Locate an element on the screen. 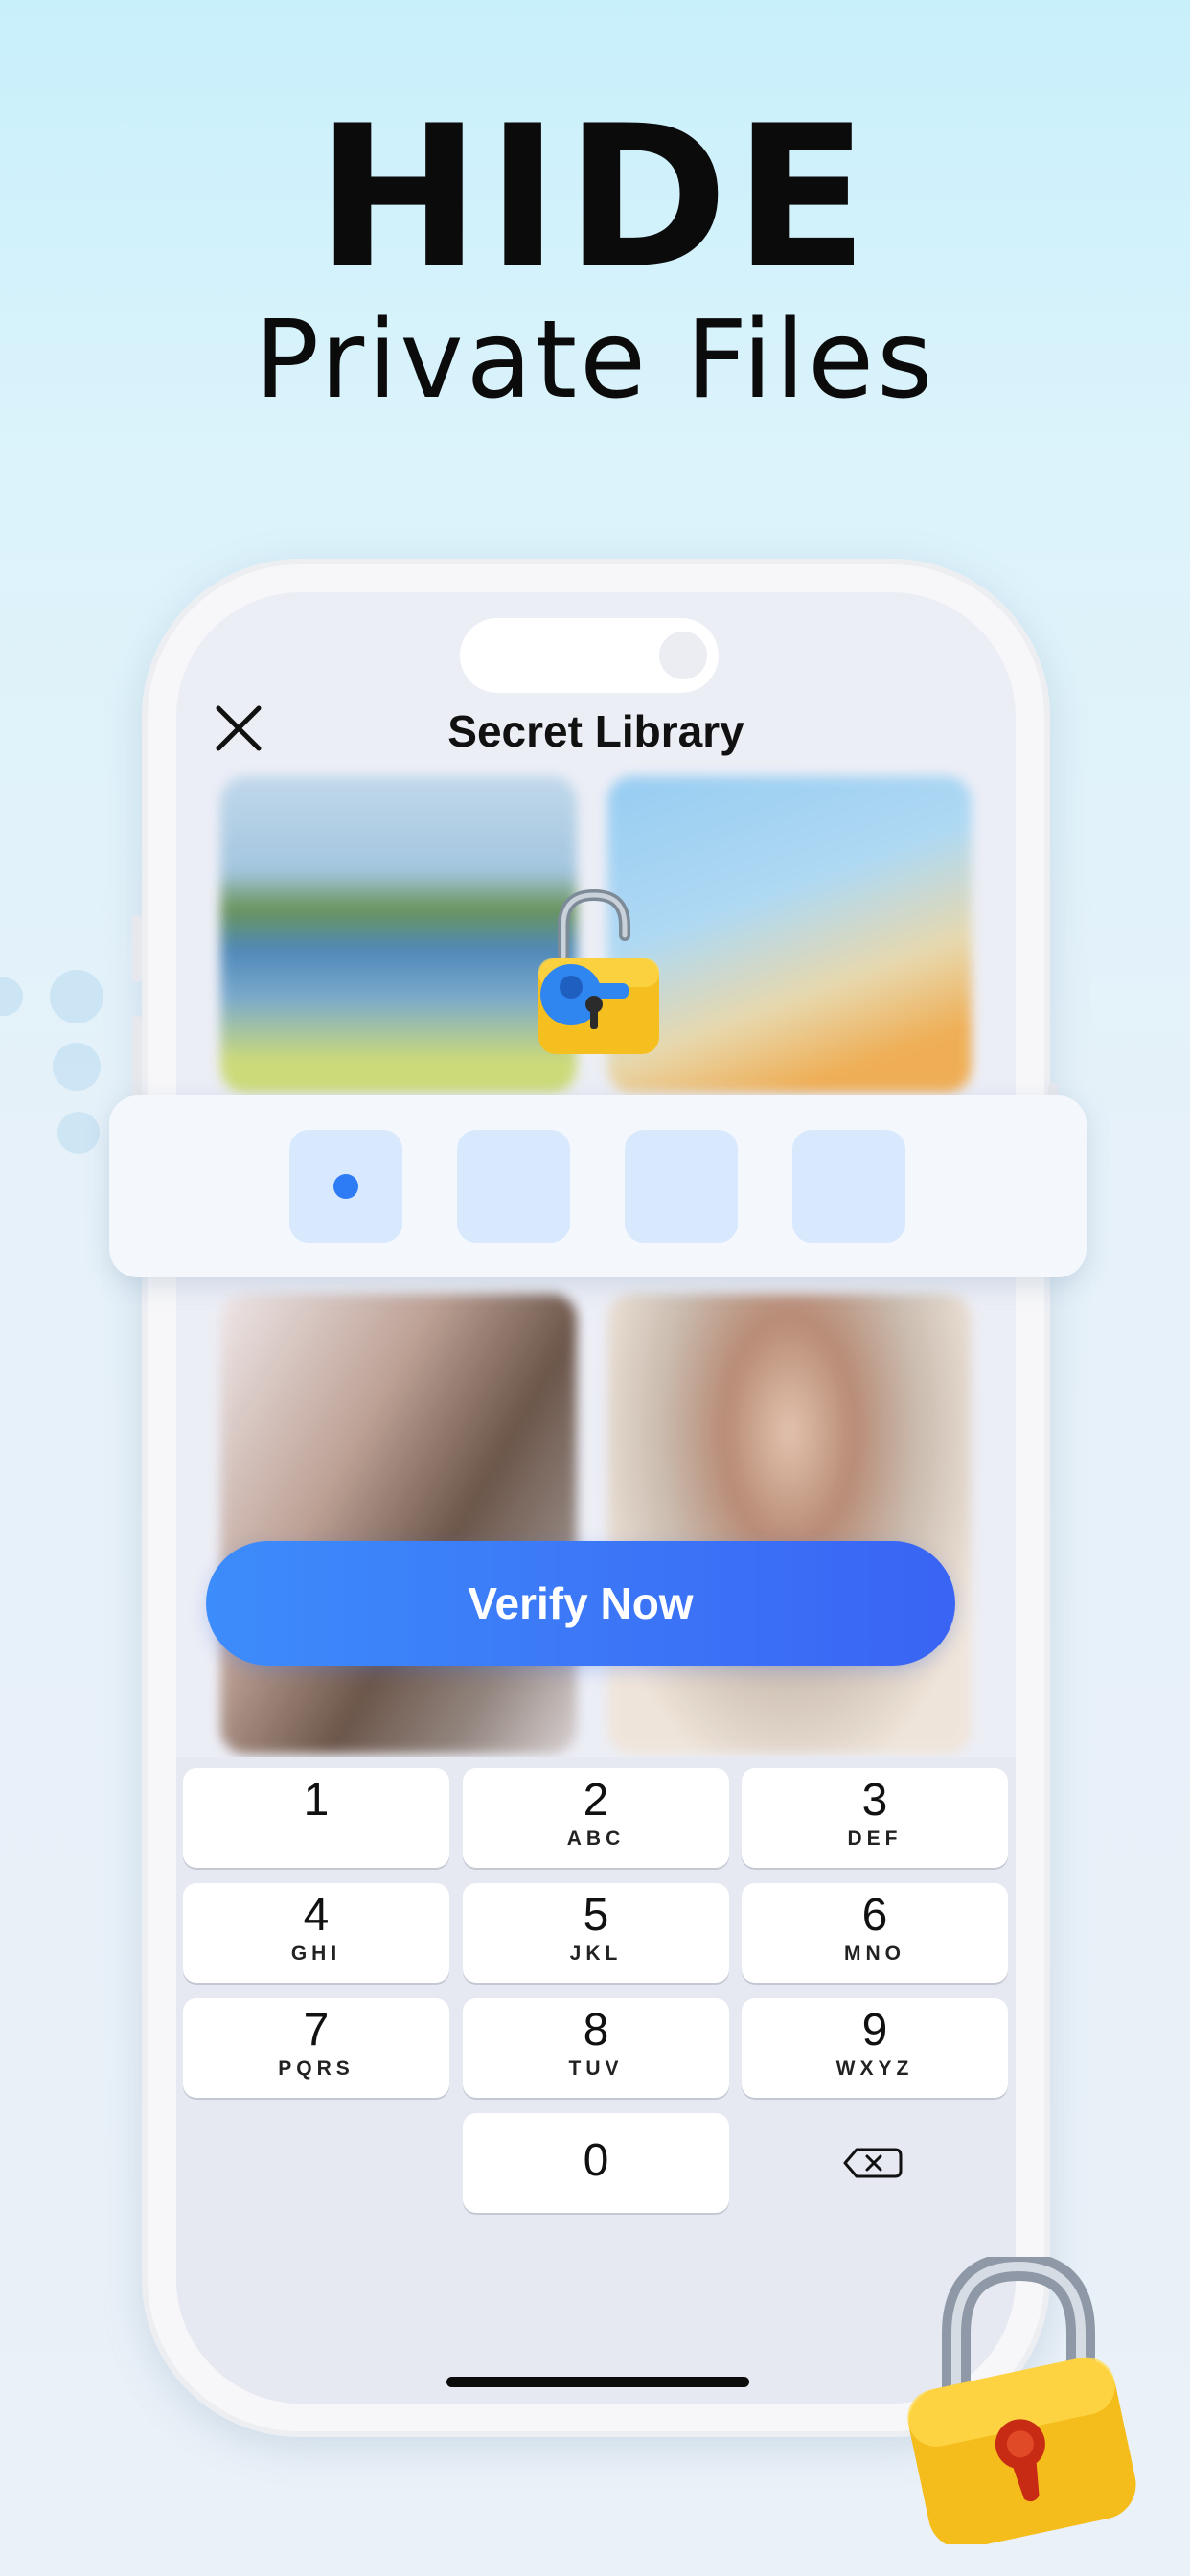  key-1: 1 is located at coordinates (316, 1818).